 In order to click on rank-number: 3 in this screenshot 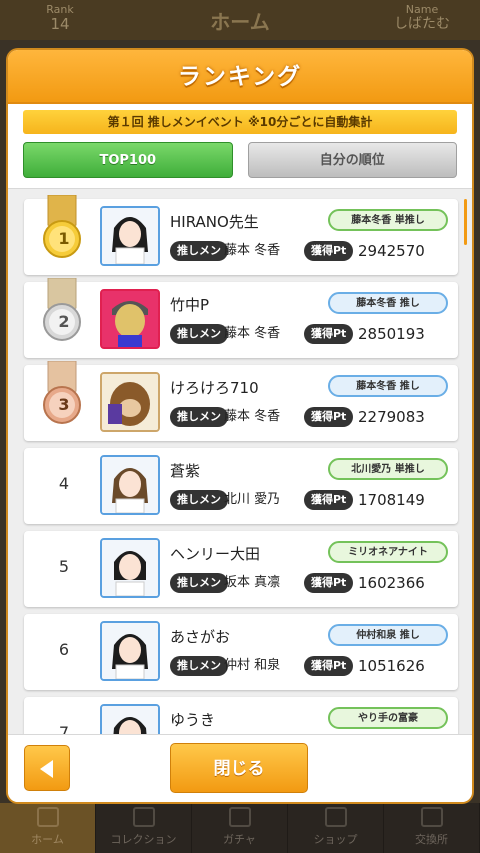, I will do `click(64, 404)`.